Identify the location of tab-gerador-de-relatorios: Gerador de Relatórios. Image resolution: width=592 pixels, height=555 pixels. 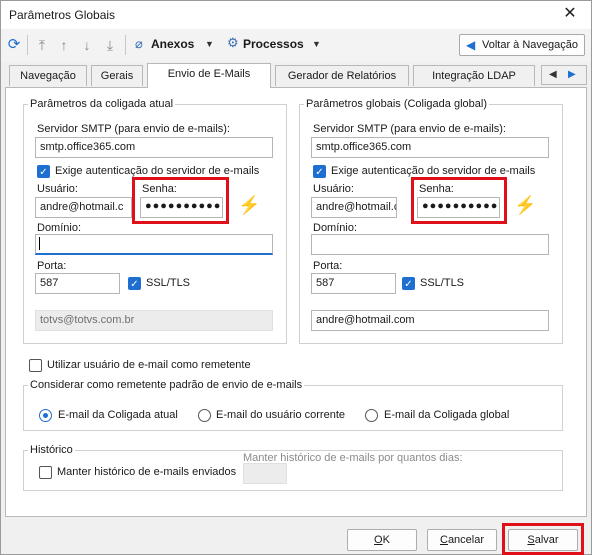
(342, 75).